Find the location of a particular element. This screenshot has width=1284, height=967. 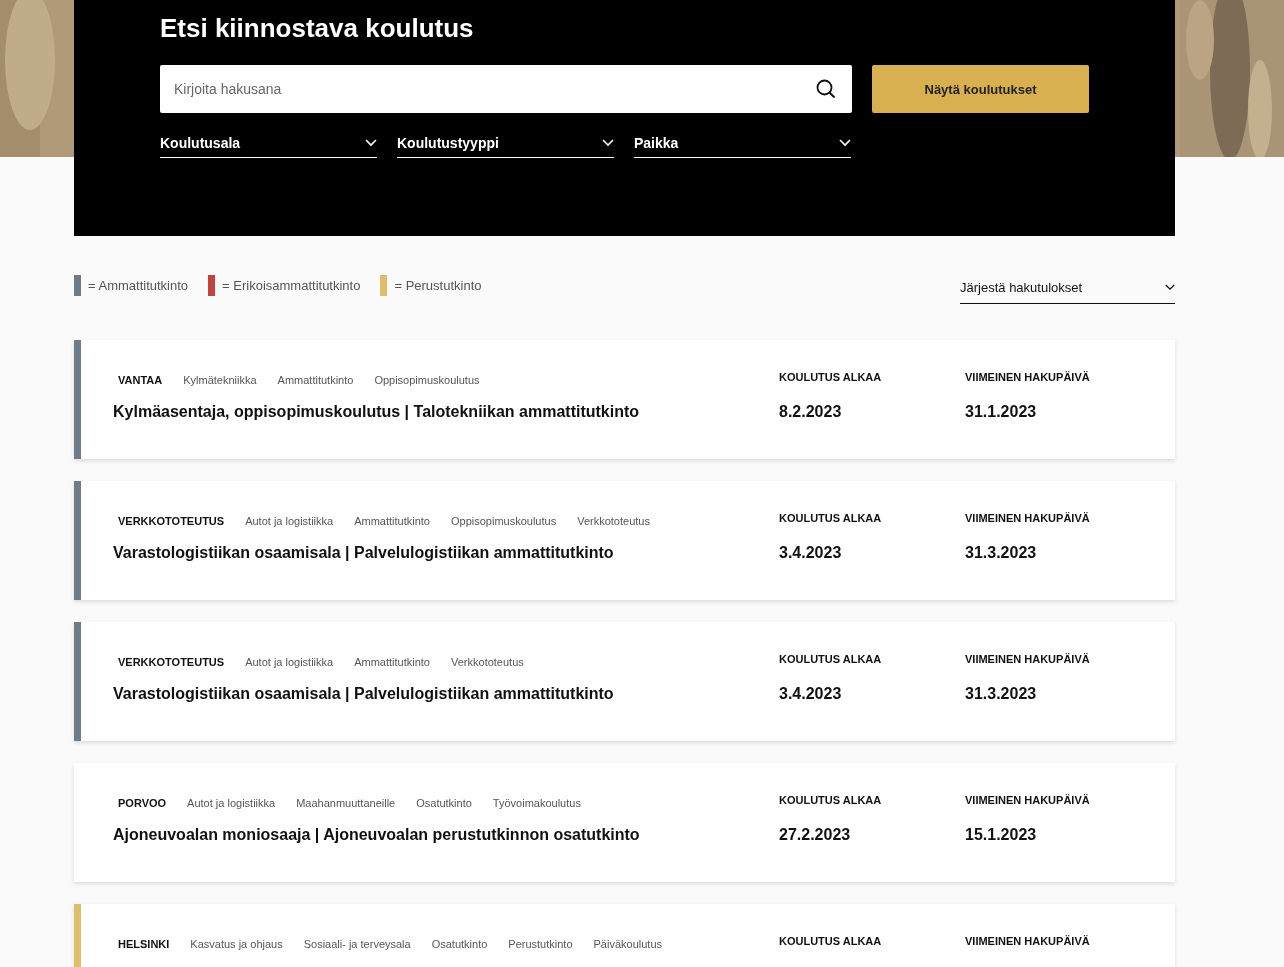

deadline-date: 15.1.2023 is located at coordinates (1001, 835).